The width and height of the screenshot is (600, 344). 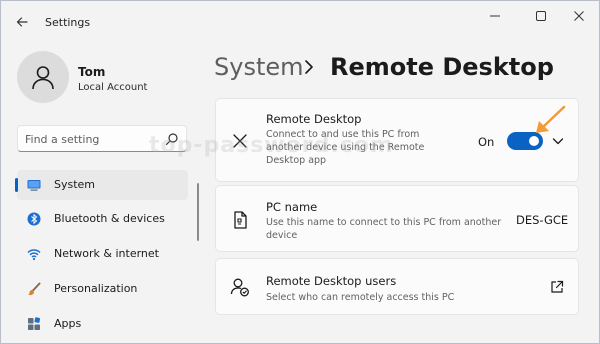 I want to click on back-arrow-icon, so click(x=22, y=22).